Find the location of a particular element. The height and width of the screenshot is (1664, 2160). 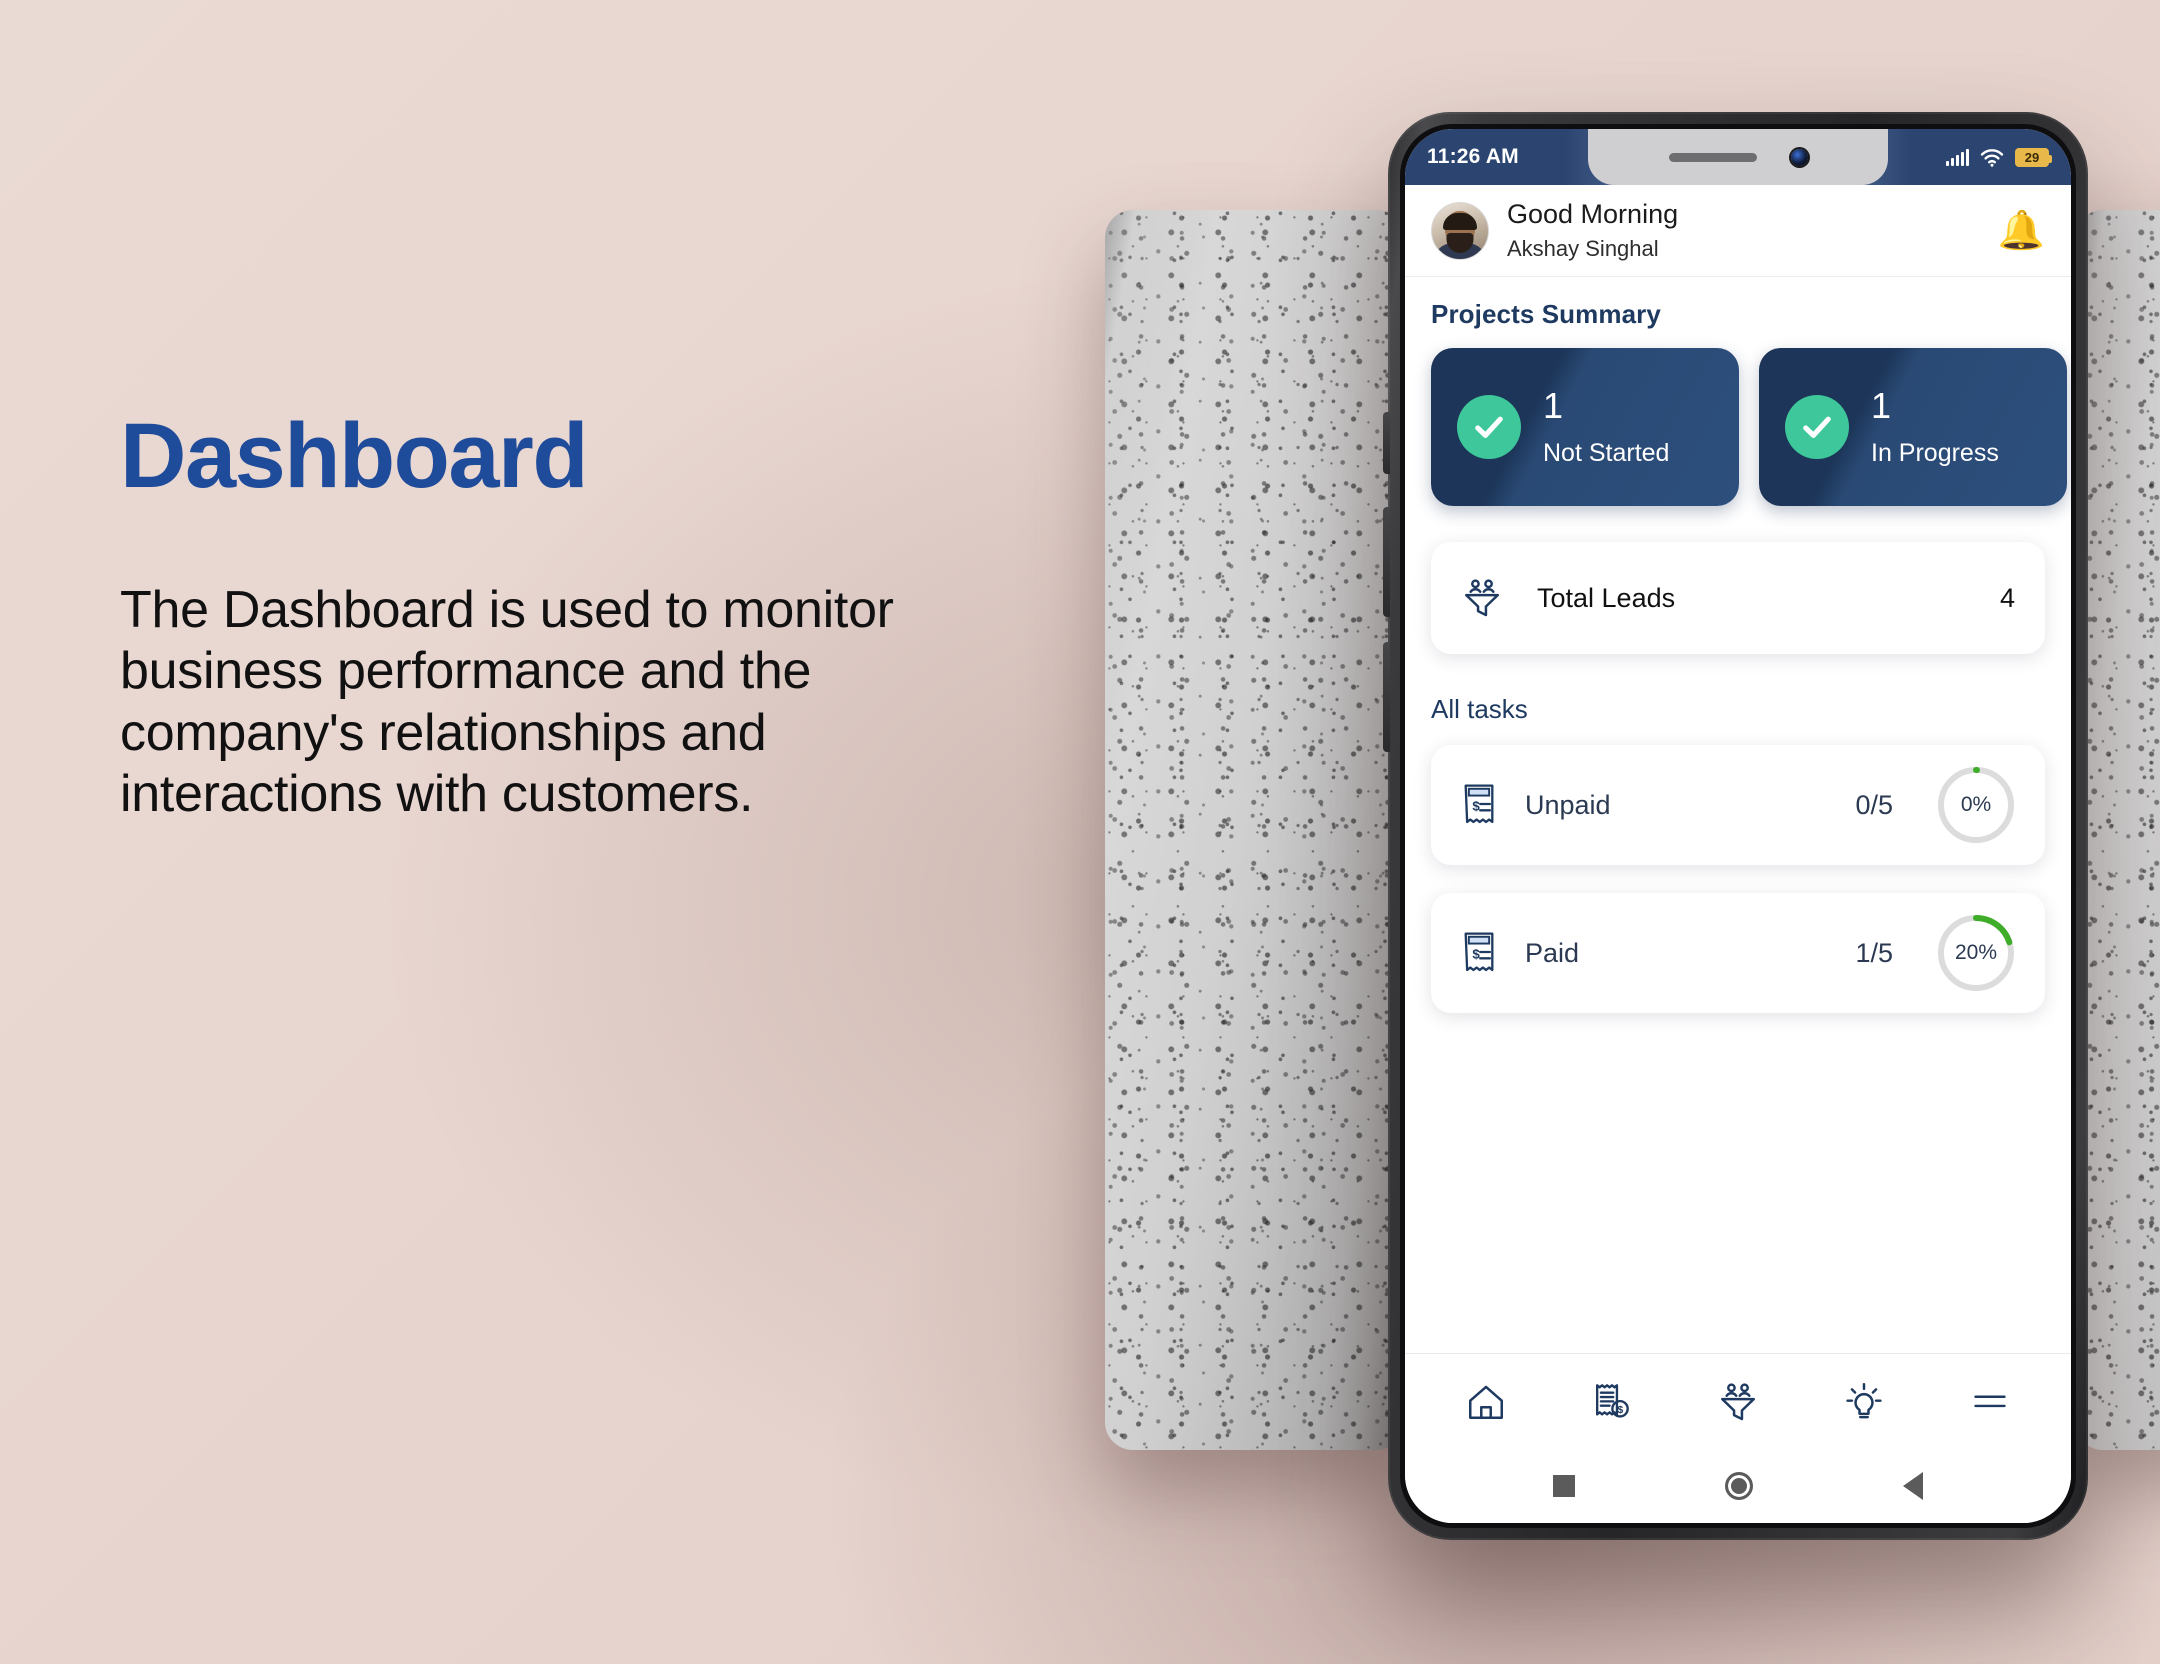

phone-volume-up-button is located at coordinates (1386, 562).